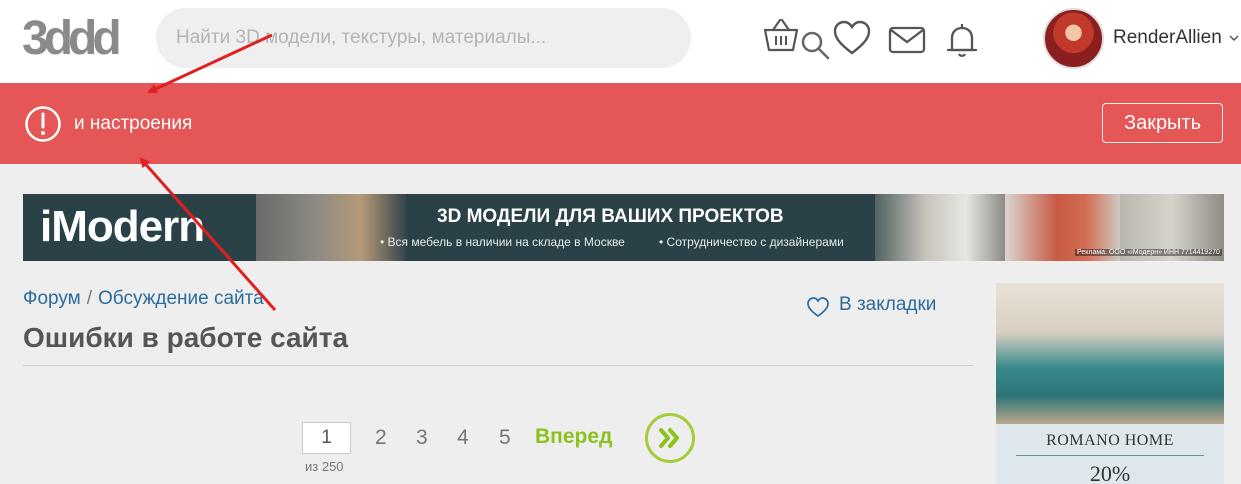 This screenshot has width=1241, height=484. What do you see at coordinates (818, 307) in the screenshot?
I see `heart-outline-icon` at bounding box center [818, 307].